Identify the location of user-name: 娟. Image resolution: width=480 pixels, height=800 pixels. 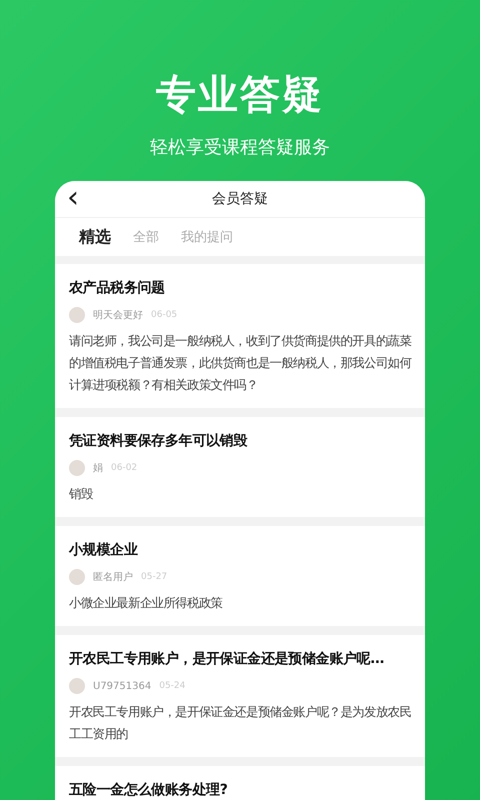
(98, 468).